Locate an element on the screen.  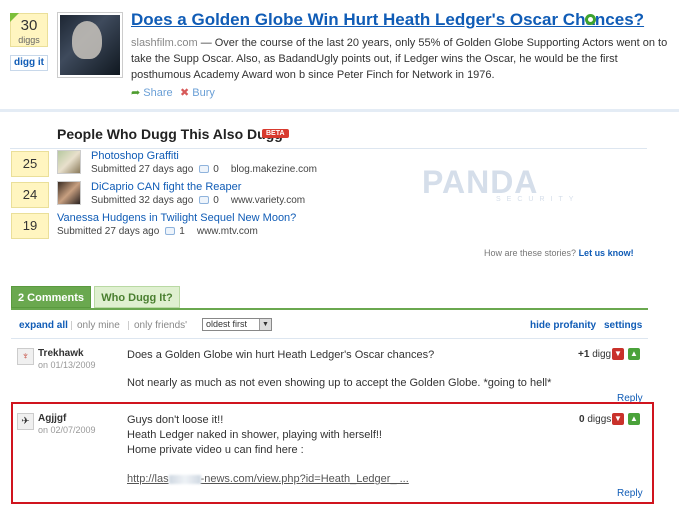
reply-link: Reply is located at coordinates (630, 493).